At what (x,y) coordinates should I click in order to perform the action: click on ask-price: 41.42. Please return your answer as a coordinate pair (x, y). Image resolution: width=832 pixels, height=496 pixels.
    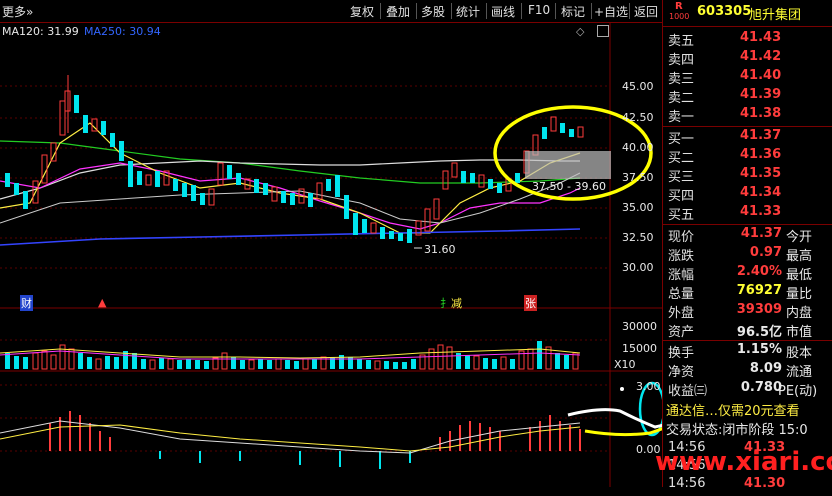
    Looking at the image, I should click on (761, 56).